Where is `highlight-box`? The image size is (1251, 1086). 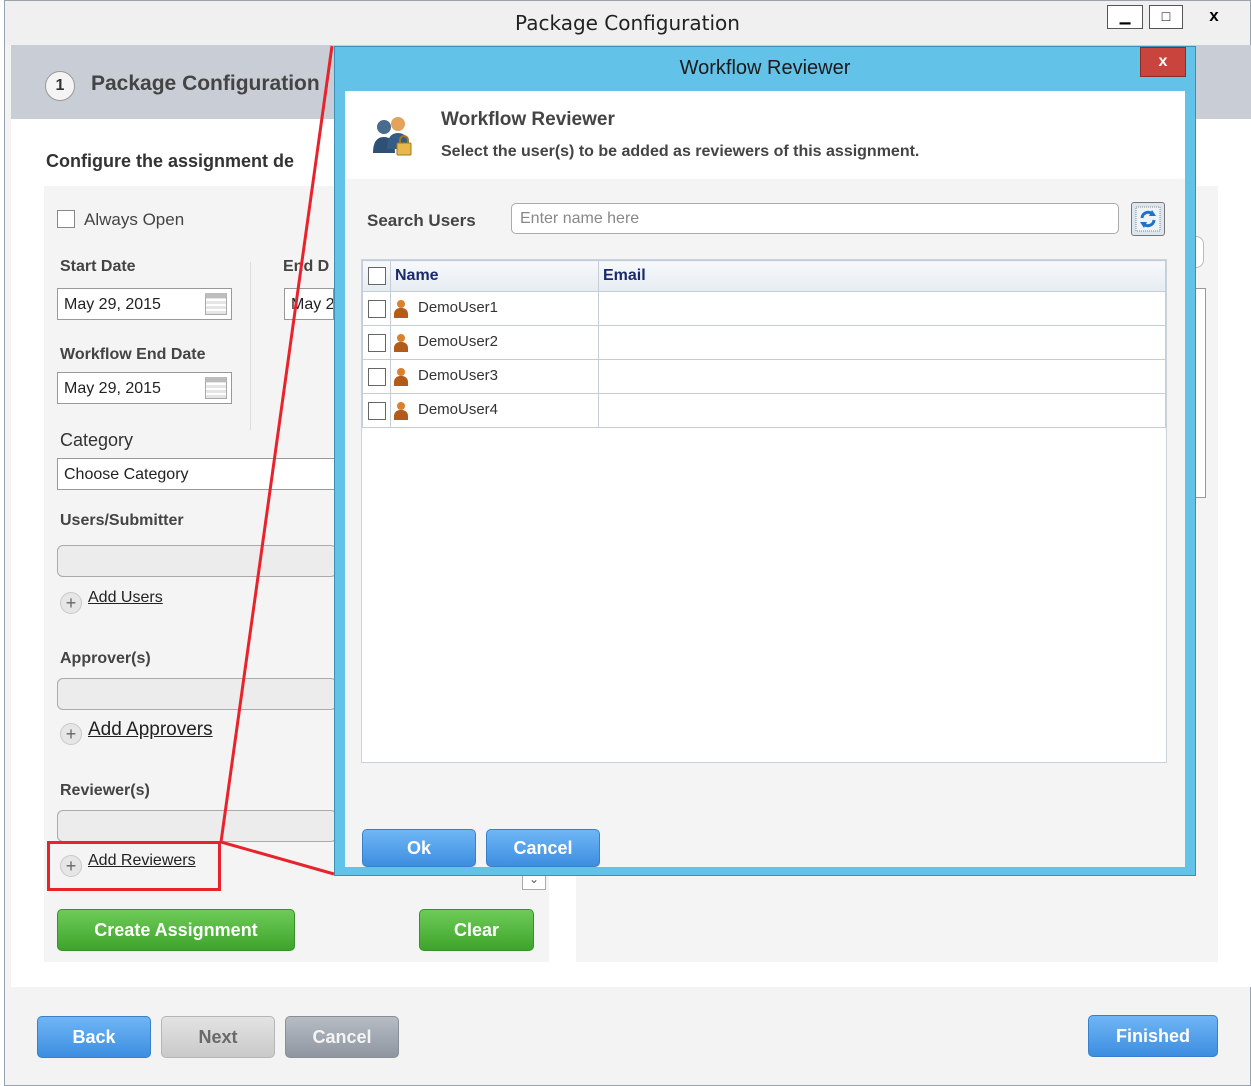
highlight-box is located at coordinates (134, 866).